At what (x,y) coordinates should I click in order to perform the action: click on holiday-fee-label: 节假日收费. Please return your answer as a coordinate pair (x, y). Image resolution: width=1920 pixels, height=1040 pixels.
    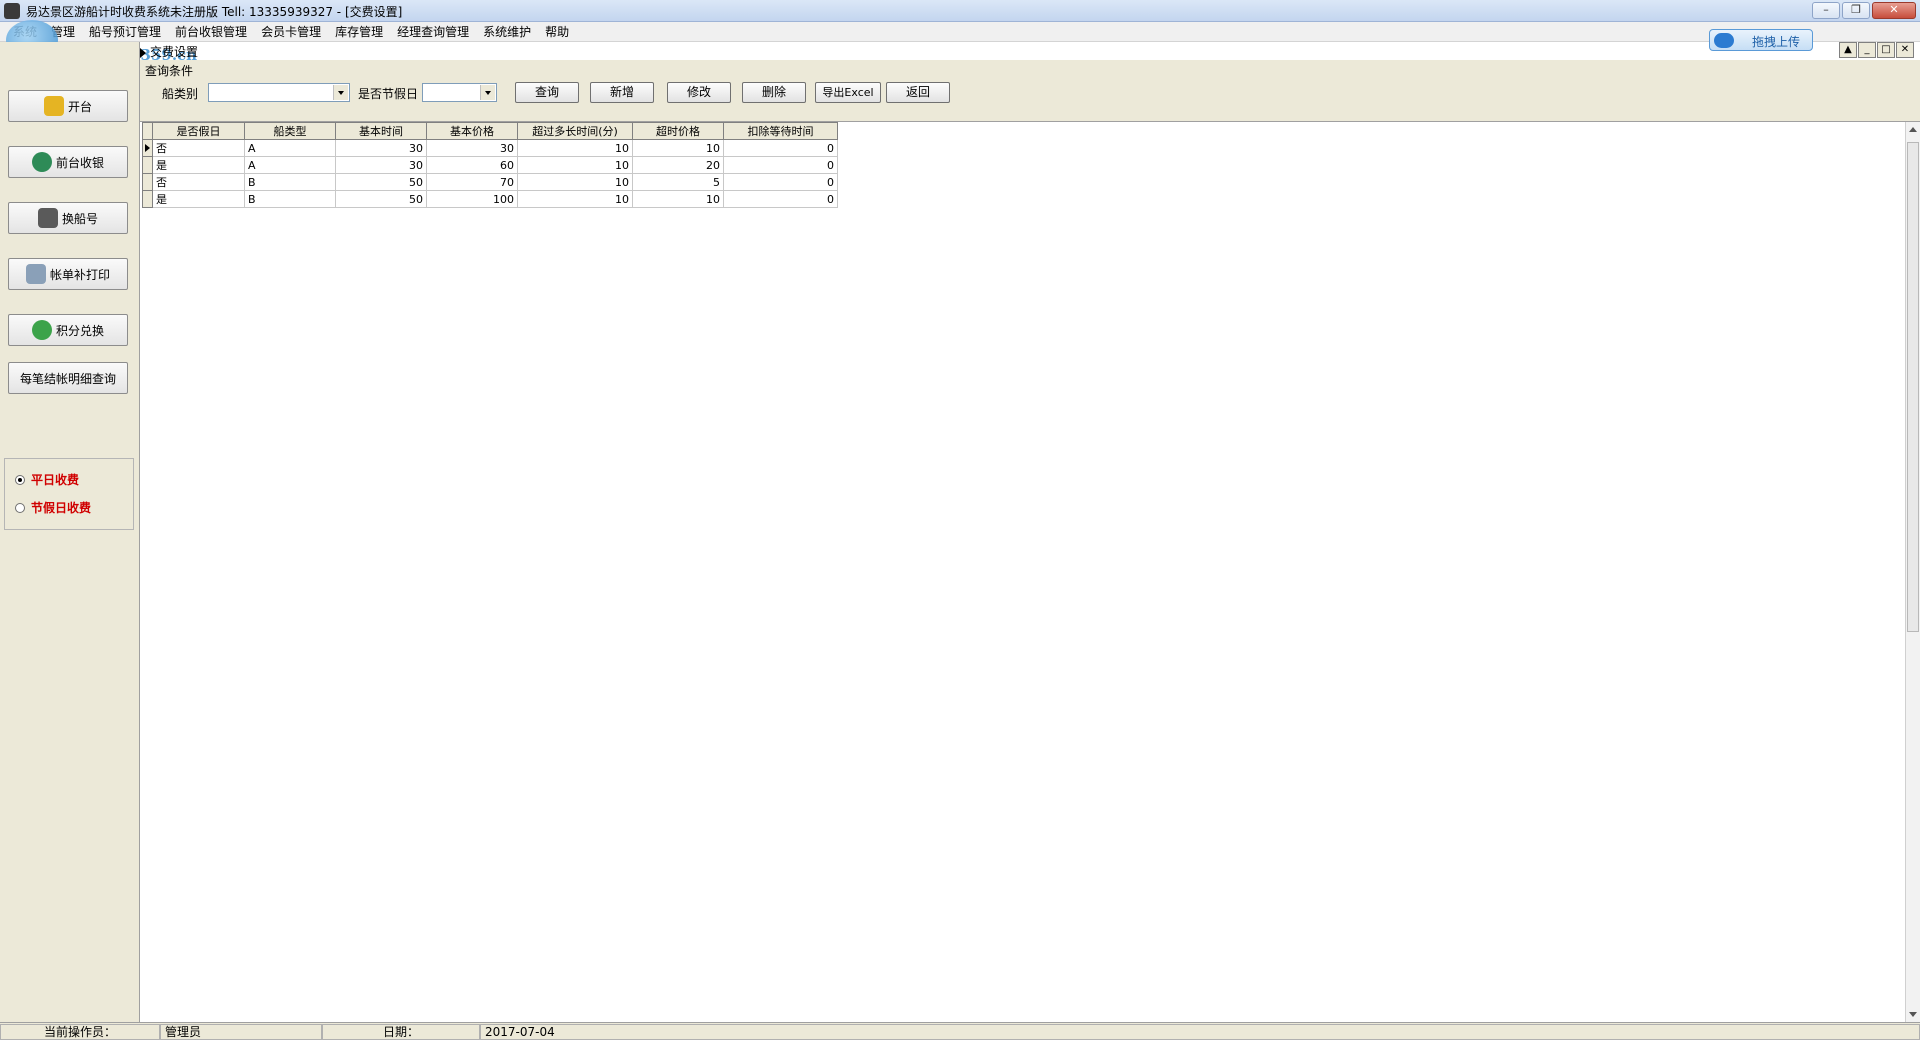
    Looking at the image, I should click on (61, 508).